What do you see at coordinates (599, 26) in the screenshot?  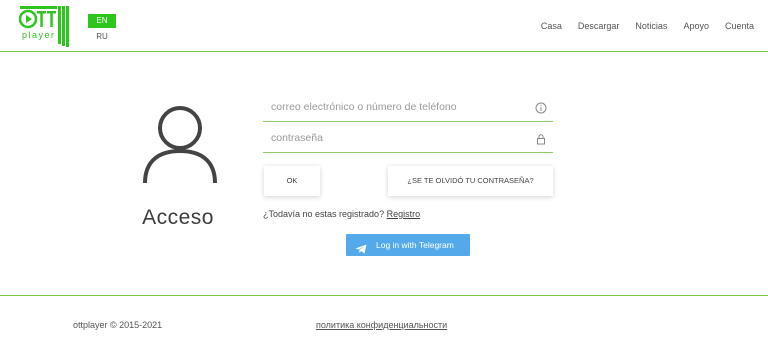 I see `nav-download: Descargar` at bounding box center [599, 26].